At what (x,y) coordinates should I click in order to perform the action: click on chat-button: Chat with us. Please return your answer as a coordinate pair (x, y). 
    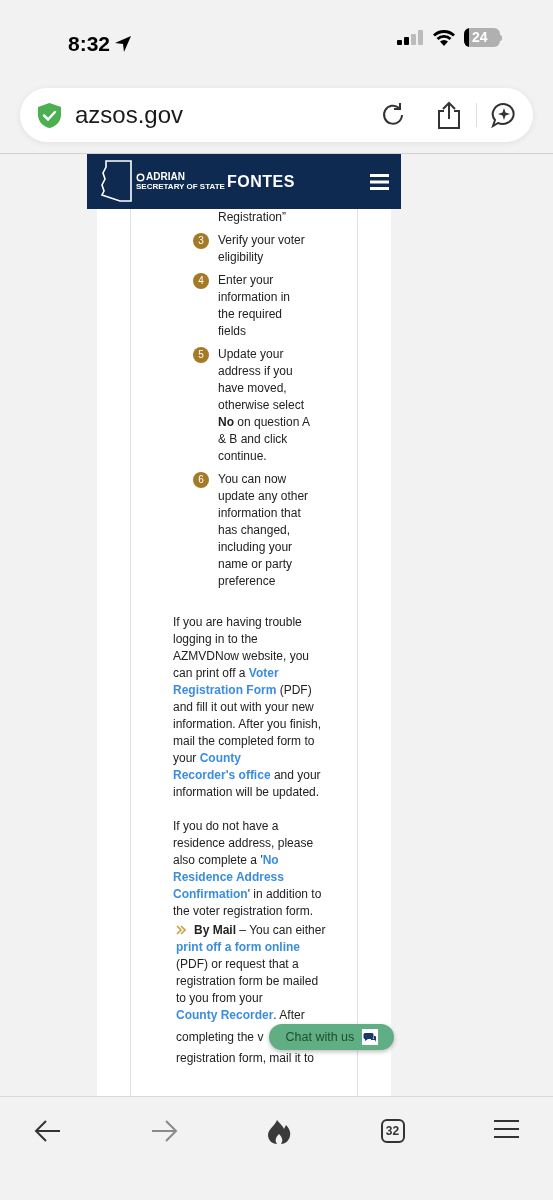
    Looking at the image, I should click on (332, 1037).